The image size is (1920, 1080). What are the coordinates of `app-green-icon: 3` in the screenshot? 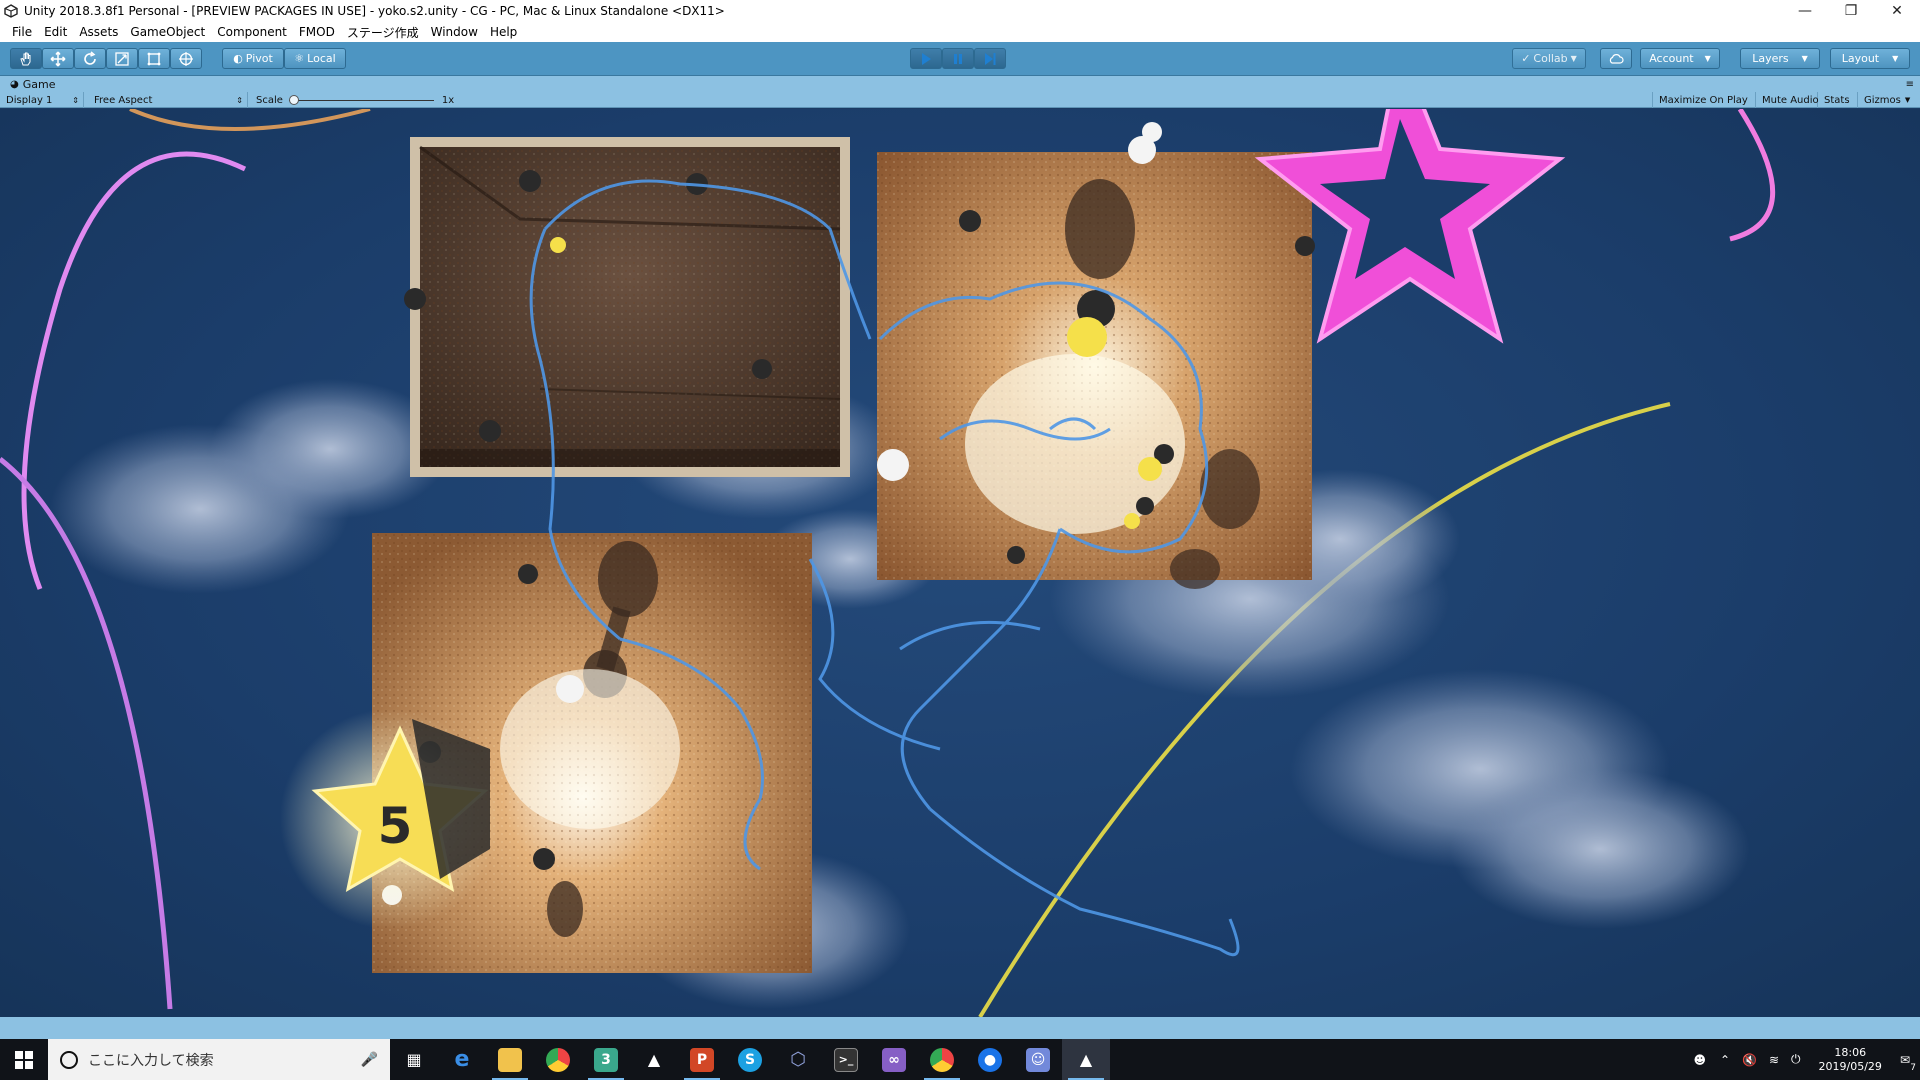 It's located at (606, 1059).